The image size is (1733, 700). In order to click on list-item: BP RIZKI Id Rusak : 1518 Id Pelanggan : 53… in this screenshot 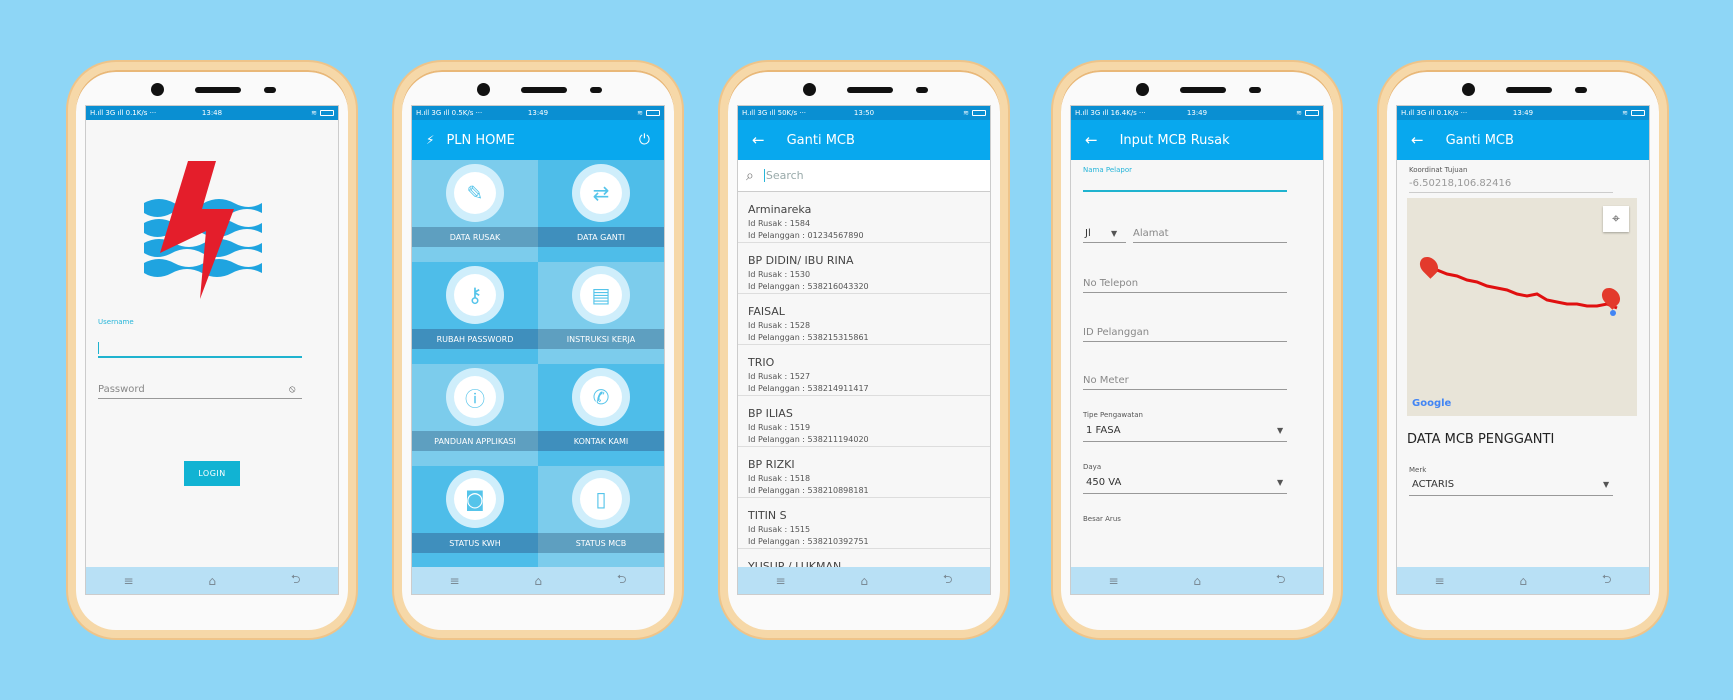, I will do `click(864, 472)`.